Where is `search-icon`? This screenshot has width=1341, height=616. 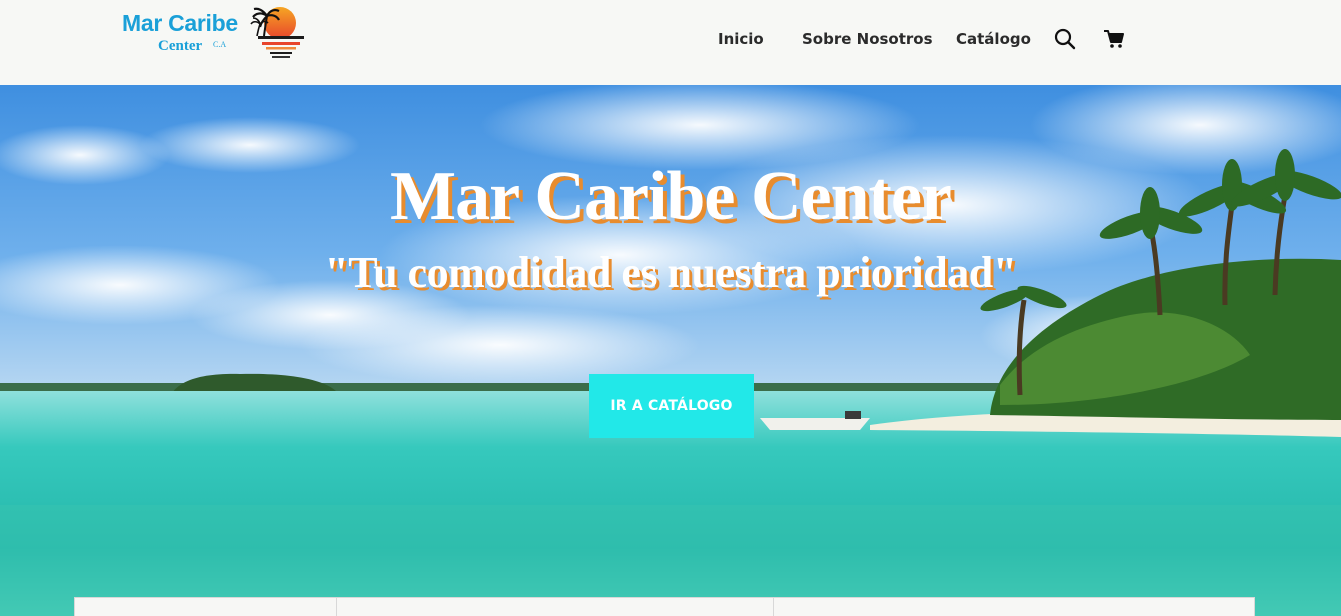
search-icon is located at coordinates (1065, 39).